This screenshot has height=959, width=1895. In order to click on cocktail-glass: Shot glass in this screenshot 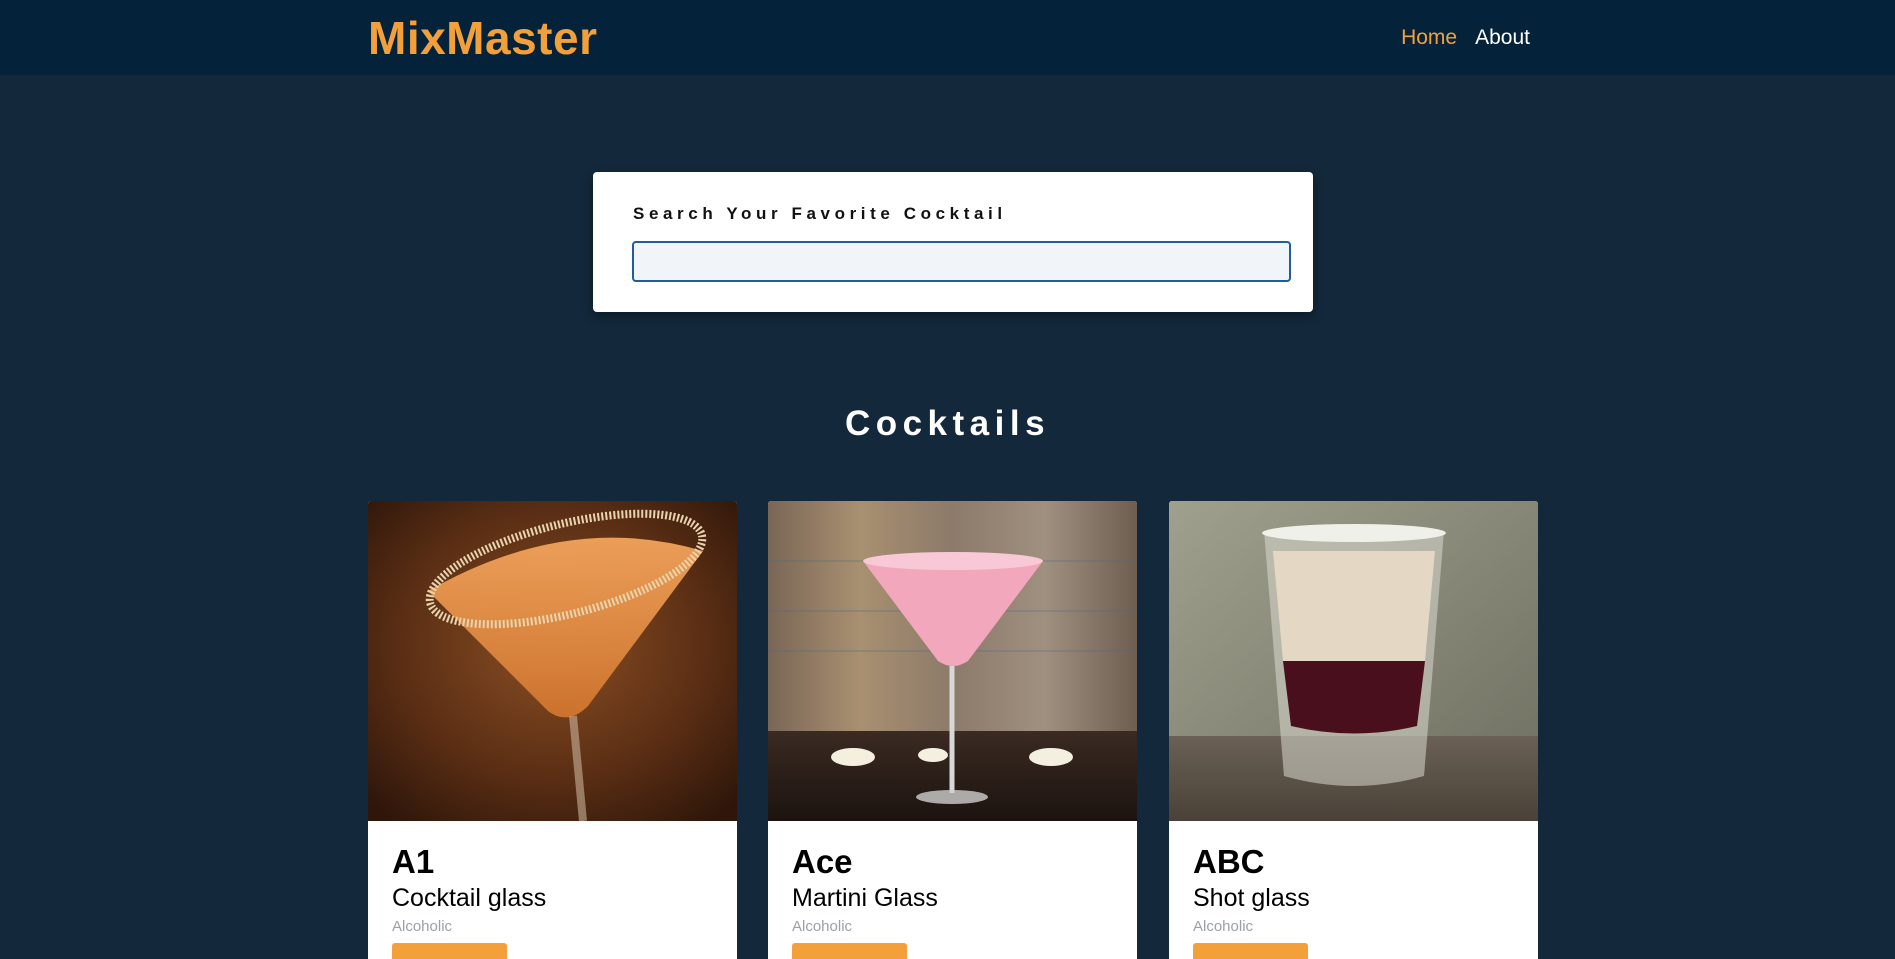, I will do `click(1251, 898)`.